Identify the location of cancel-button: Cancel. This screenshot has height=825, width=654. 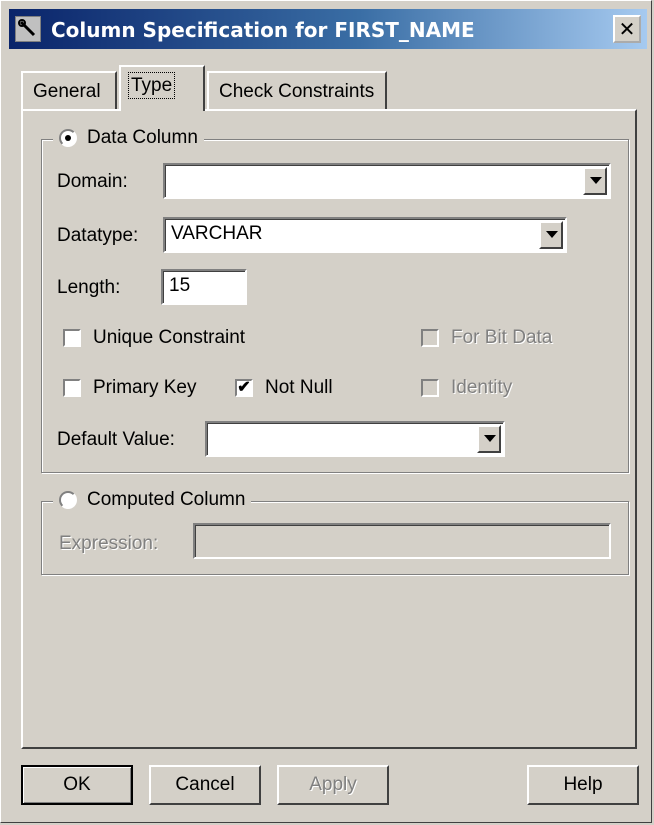
(205, 785).